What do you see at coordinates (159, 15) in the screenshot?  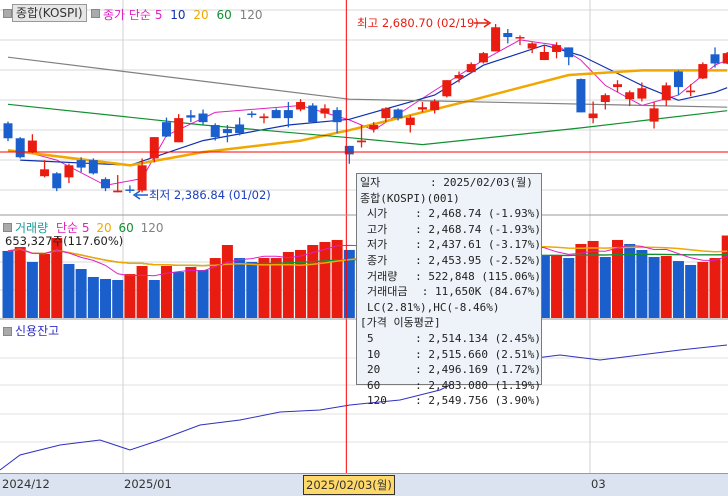 I see `legend-ma5: 5` at bounding box center [159, 15].